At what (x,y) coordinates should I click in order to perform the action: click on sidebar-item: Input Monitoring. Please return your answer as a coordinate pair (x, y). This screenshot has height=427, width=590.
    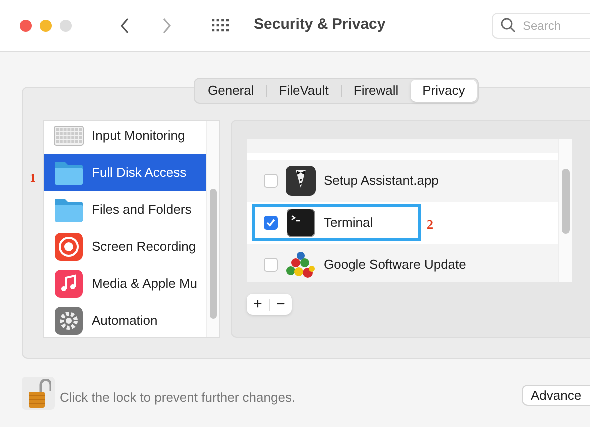
    Looking at the image, I should click on (125, 137).